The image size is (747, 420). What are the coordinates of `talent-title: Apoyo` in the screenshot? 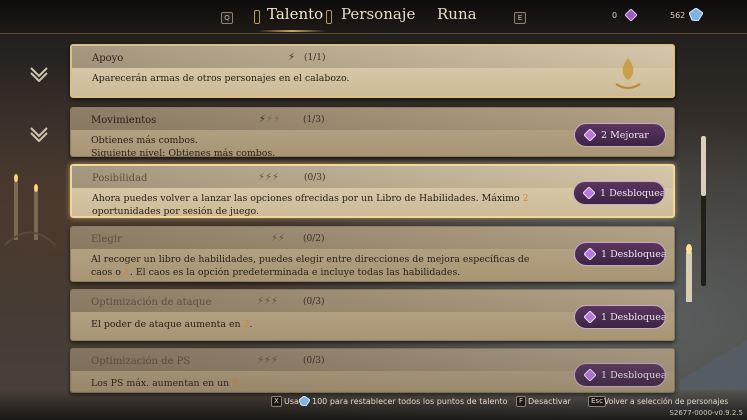 It's located at (108, 58).